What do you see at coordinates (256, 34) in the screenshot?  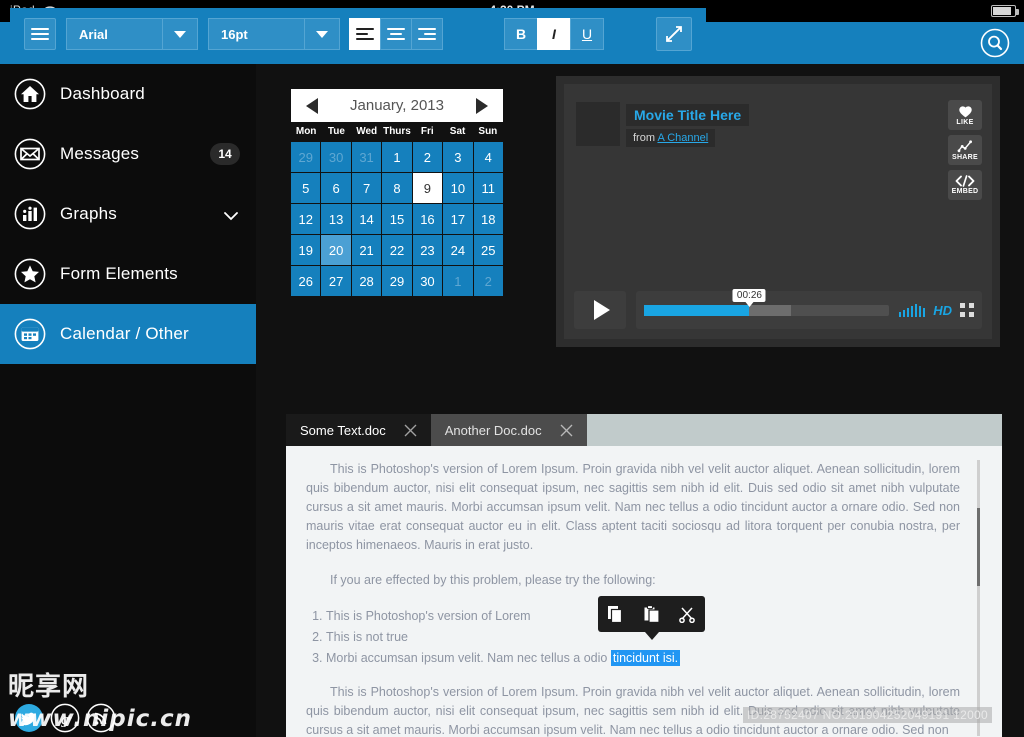 I see `font-size-value: 16pt` at bounding box center [256, 34].